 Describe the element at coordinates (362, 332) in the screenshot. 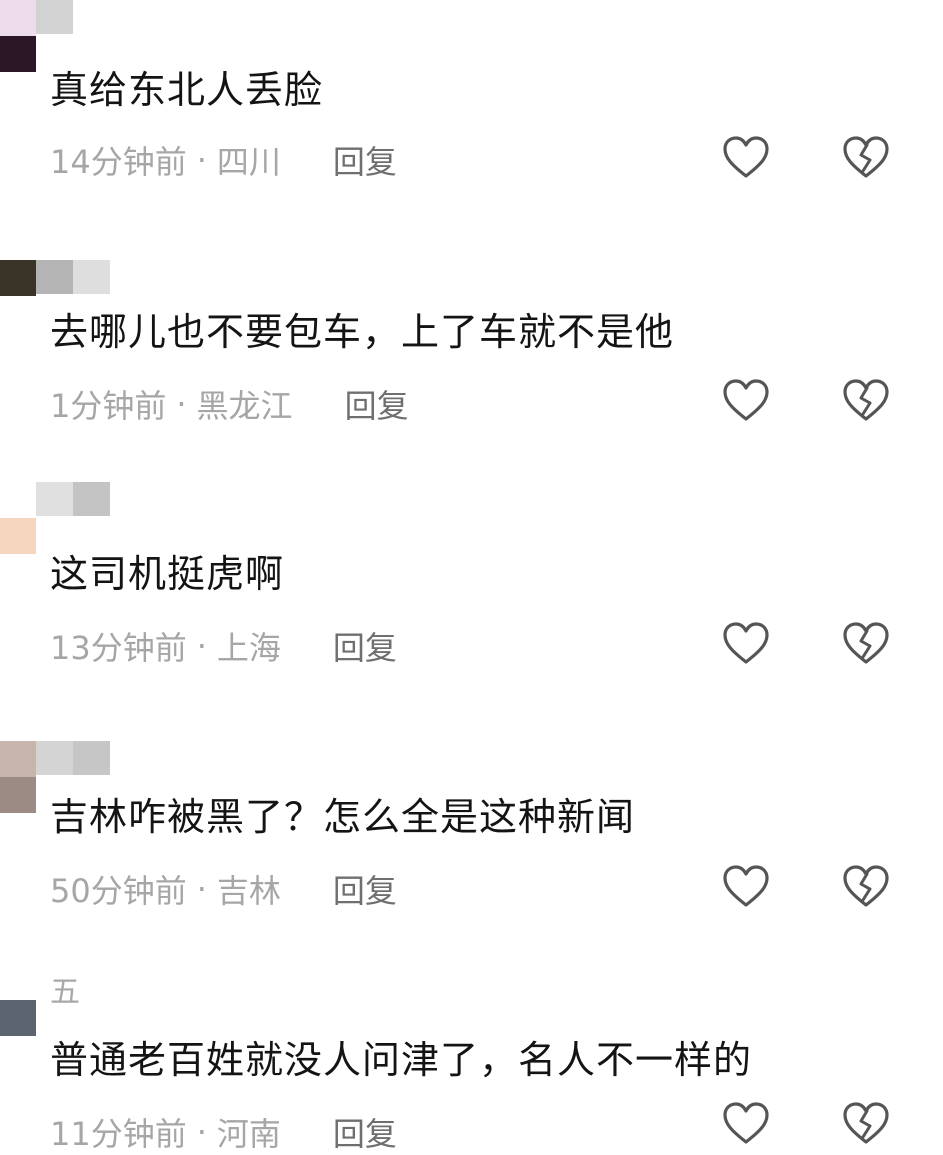

I see `comment-text: 去哪儿也不要包车，上了车就不是他` at that location.